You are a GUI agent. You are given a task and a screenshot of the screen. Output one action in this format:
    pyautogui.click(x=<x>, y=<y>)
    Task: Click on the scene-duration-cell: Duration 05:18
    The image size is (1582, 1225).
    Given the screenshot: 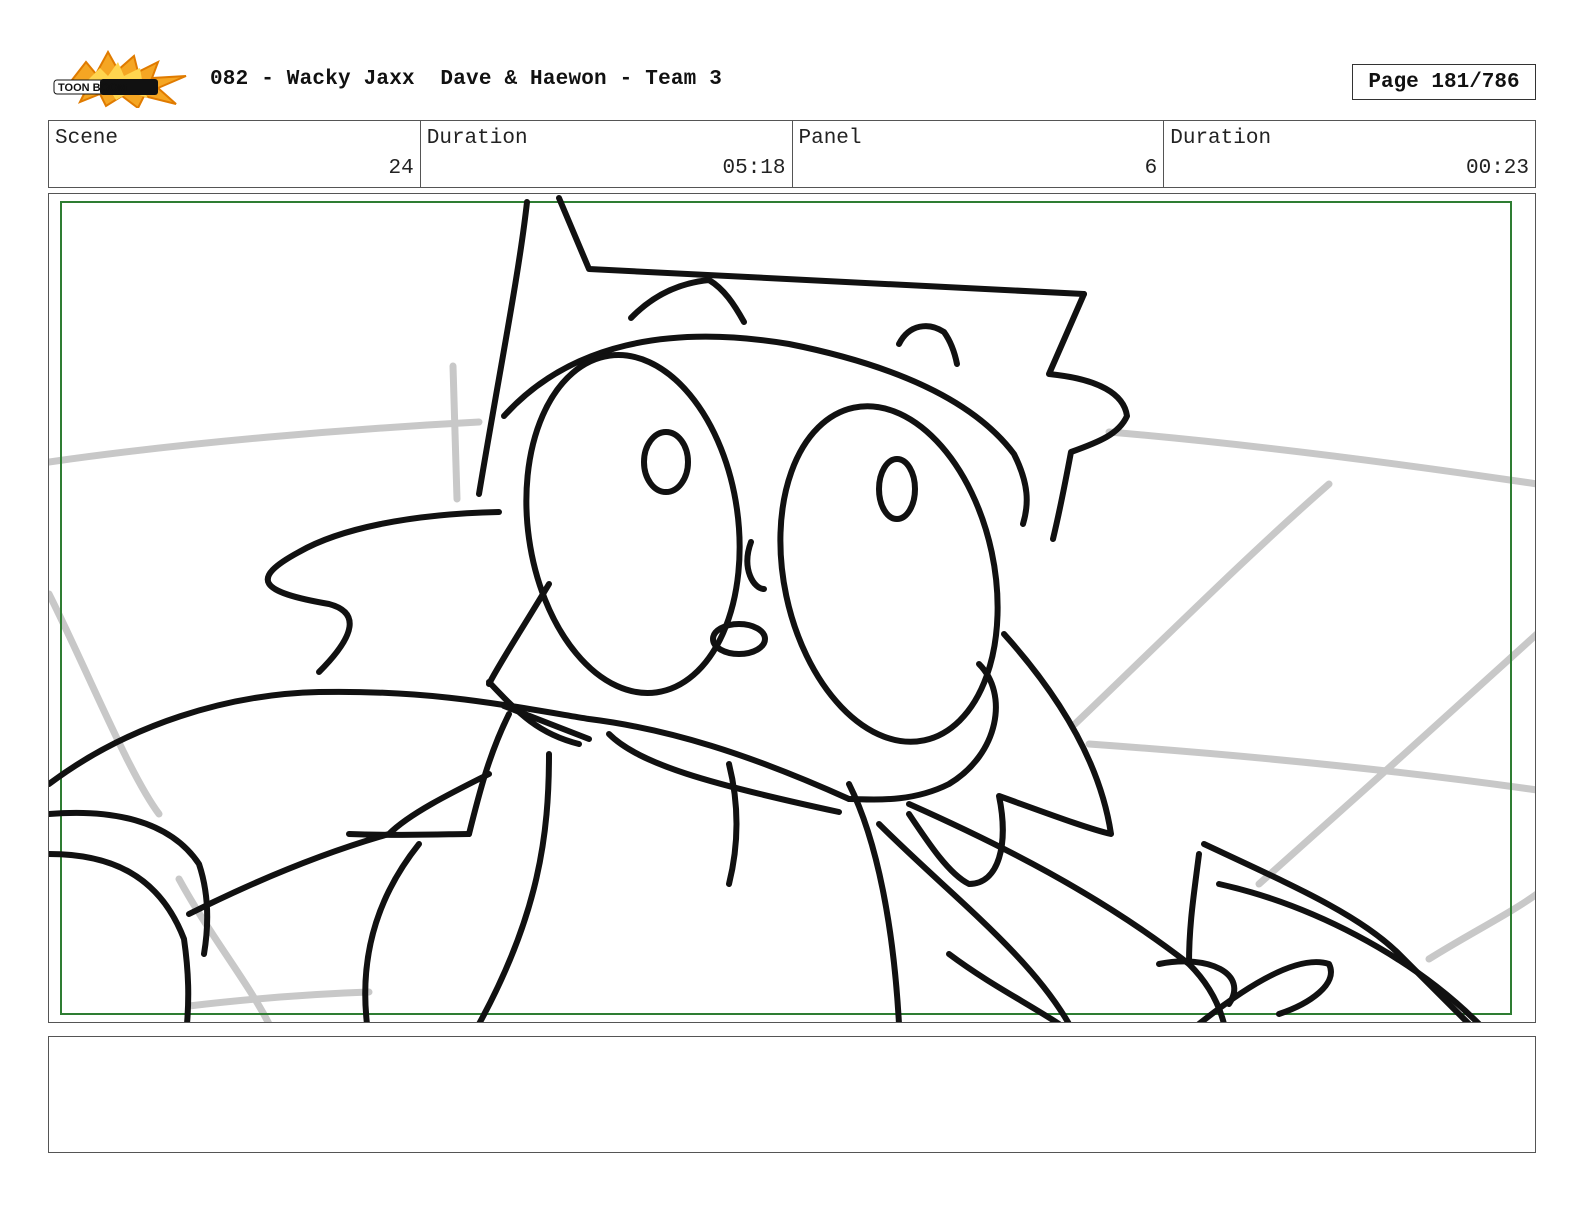 What is the action you would take?
    pyautogui.click(x=607, y=154)
    